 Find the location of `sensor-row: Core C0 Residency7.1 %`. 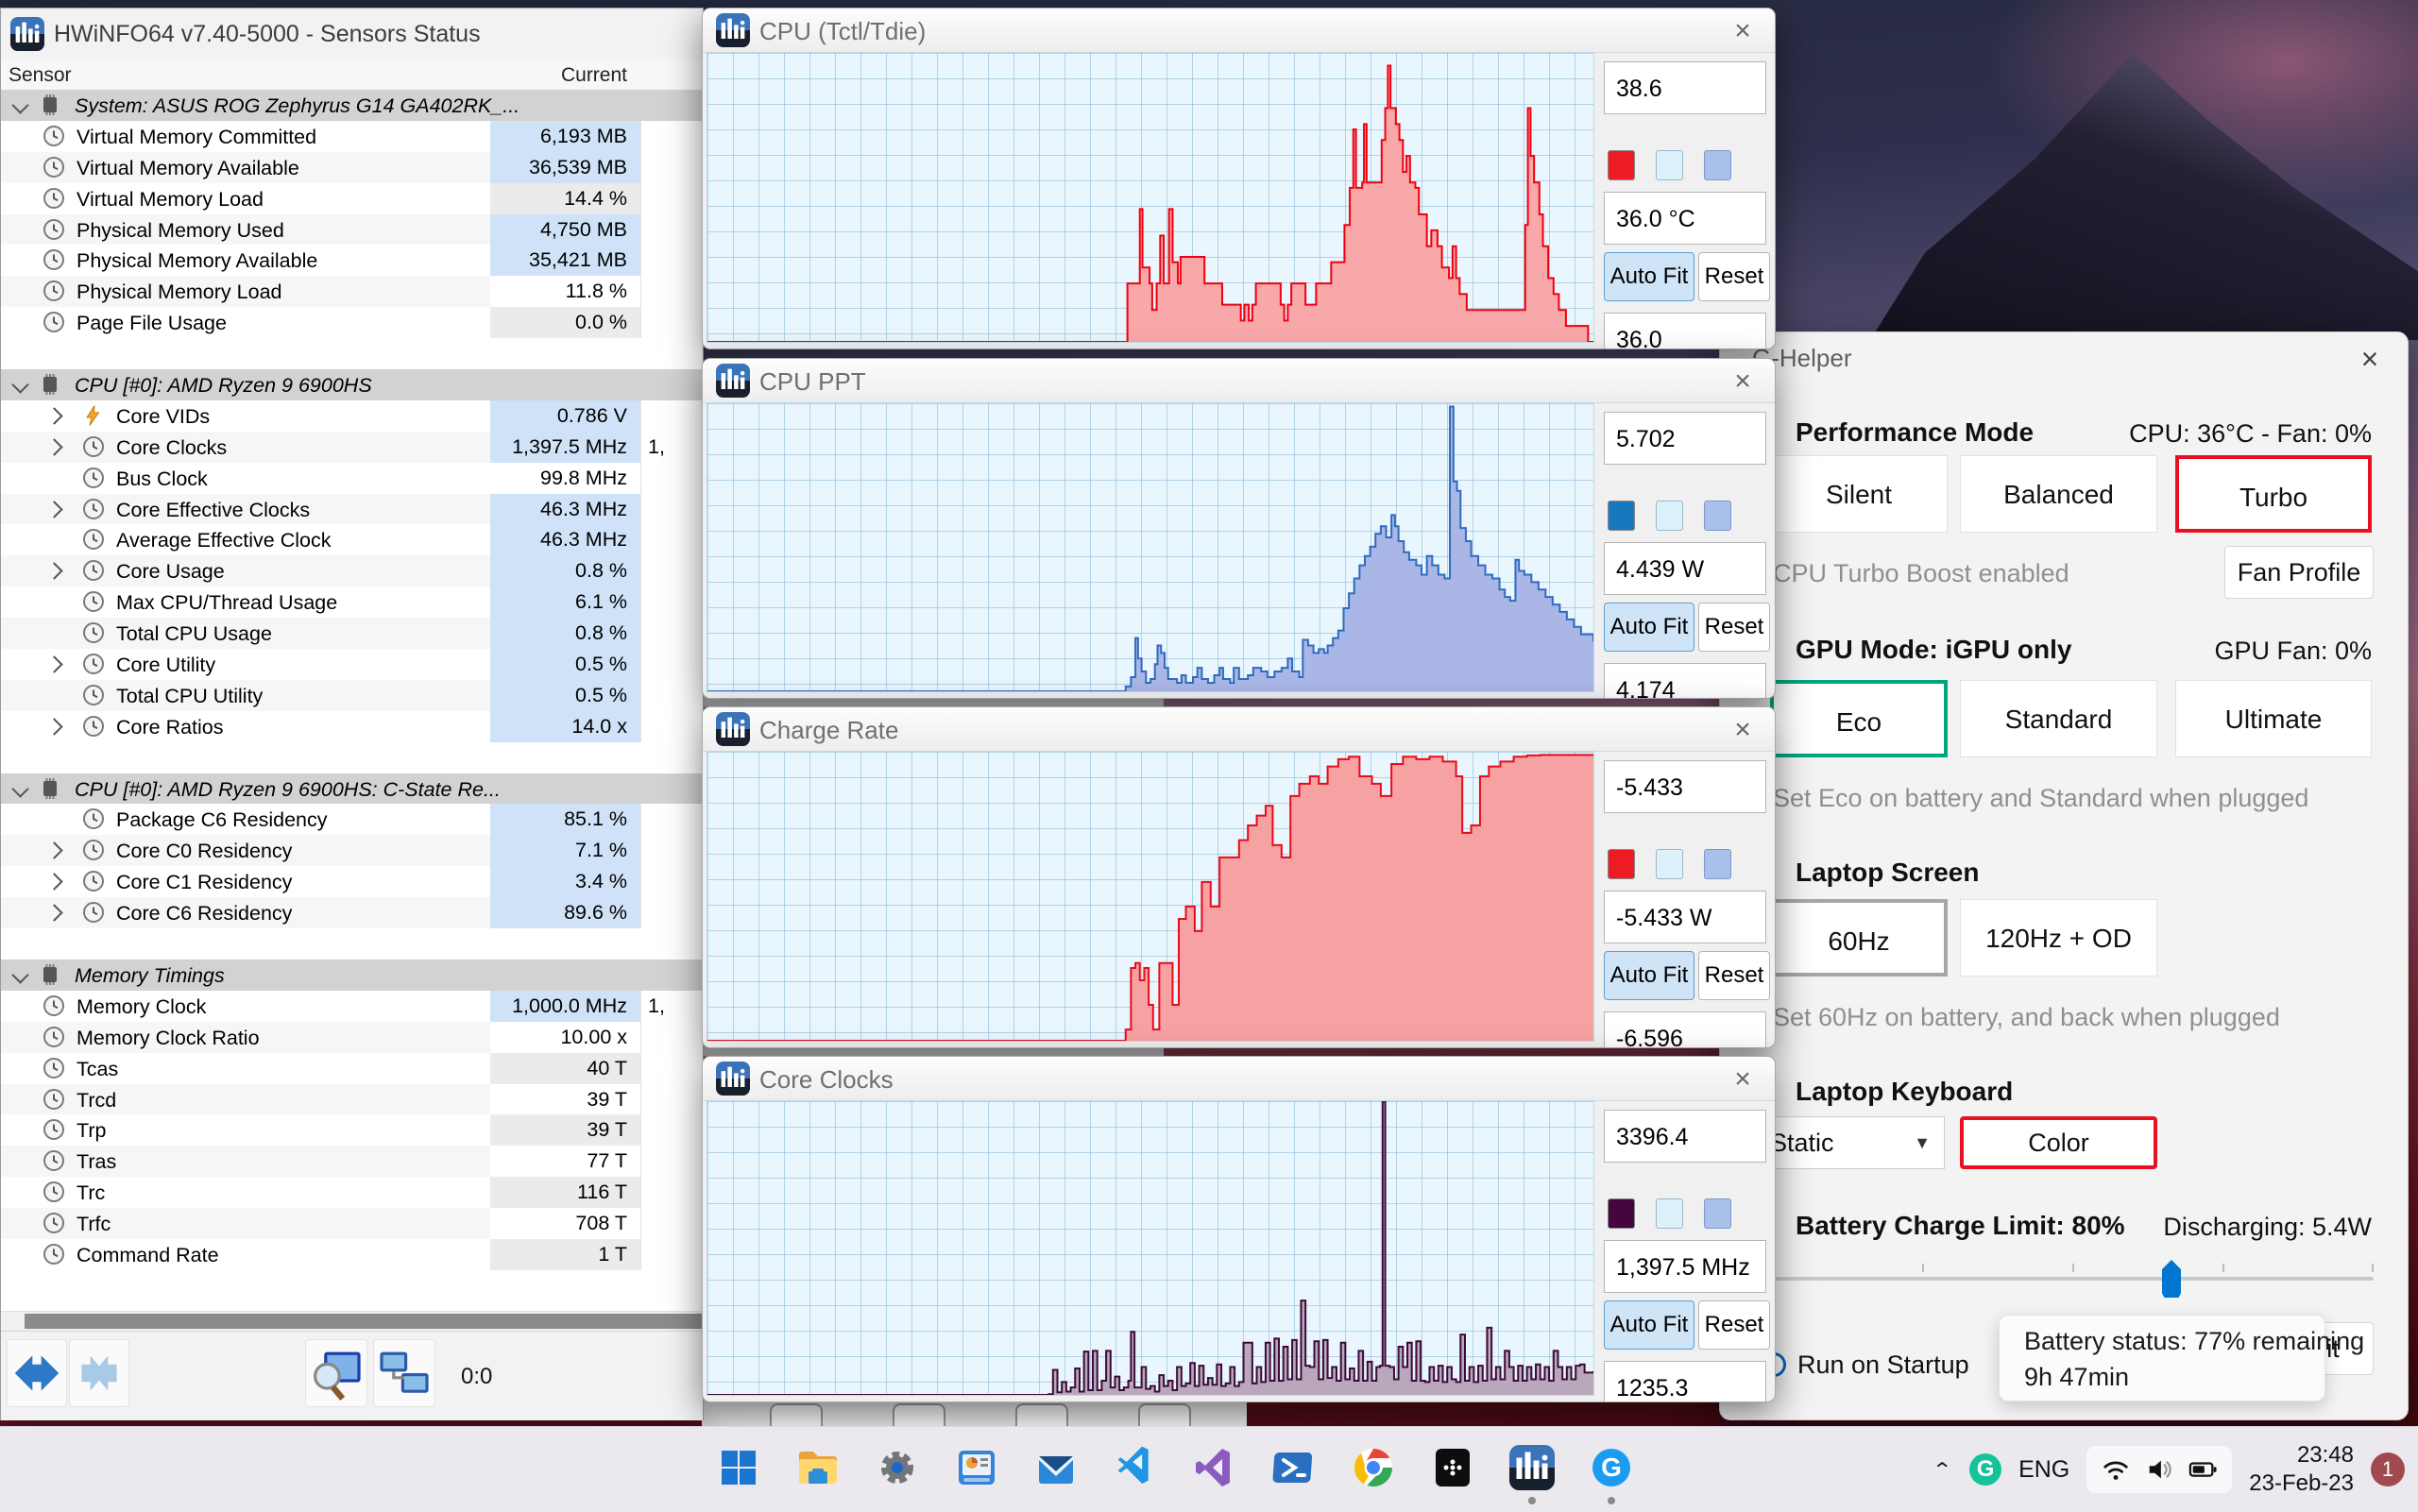

sensor-row: Core C0 Residency7.1 % is located at coordinates (352, 851).